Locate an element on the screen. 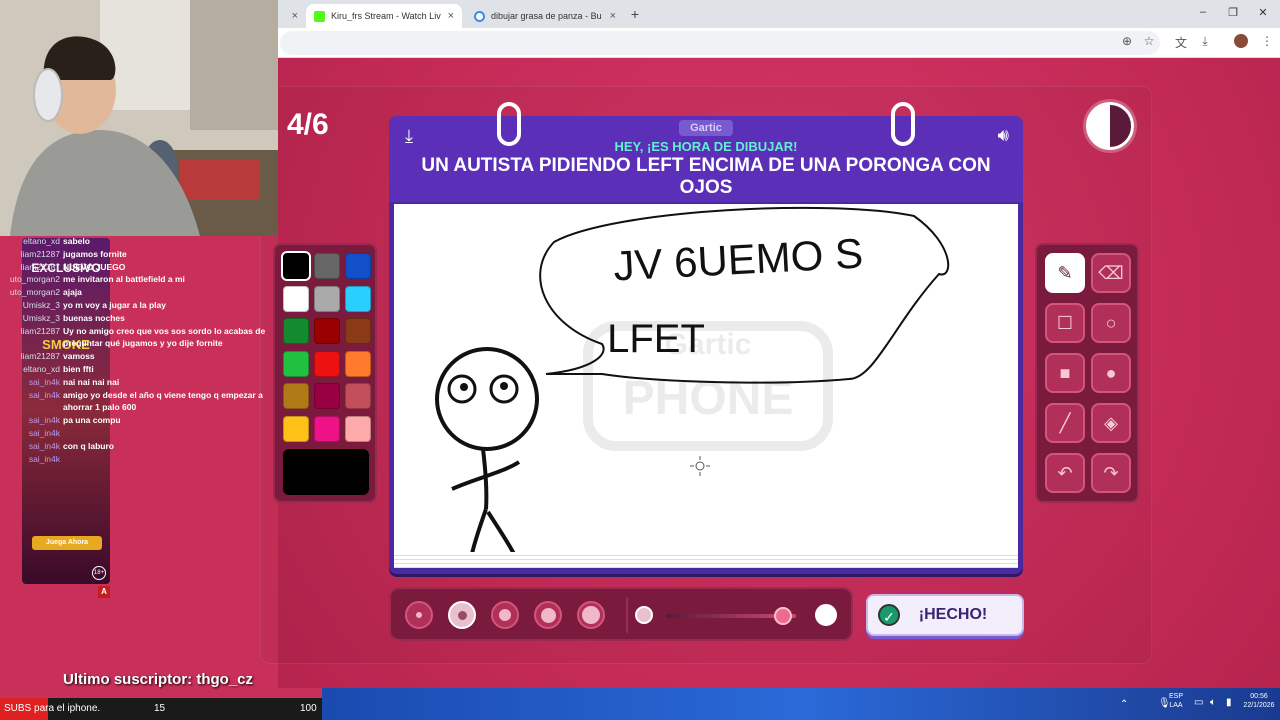 This screenshot has width=1280, height=720. subs-goal-current: 15 is located at coordinates (160, 708).